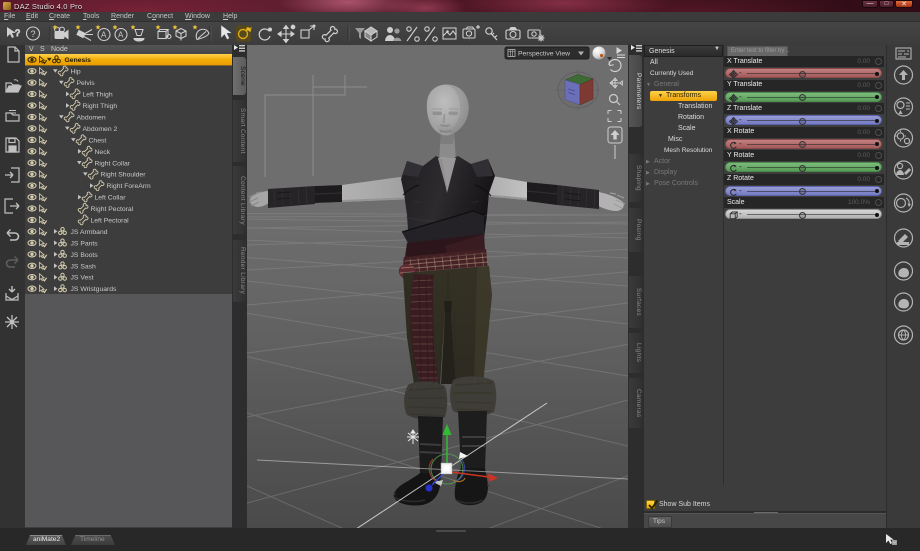  I want to click on svg-text: Right Shoulder, so click(124, 175).